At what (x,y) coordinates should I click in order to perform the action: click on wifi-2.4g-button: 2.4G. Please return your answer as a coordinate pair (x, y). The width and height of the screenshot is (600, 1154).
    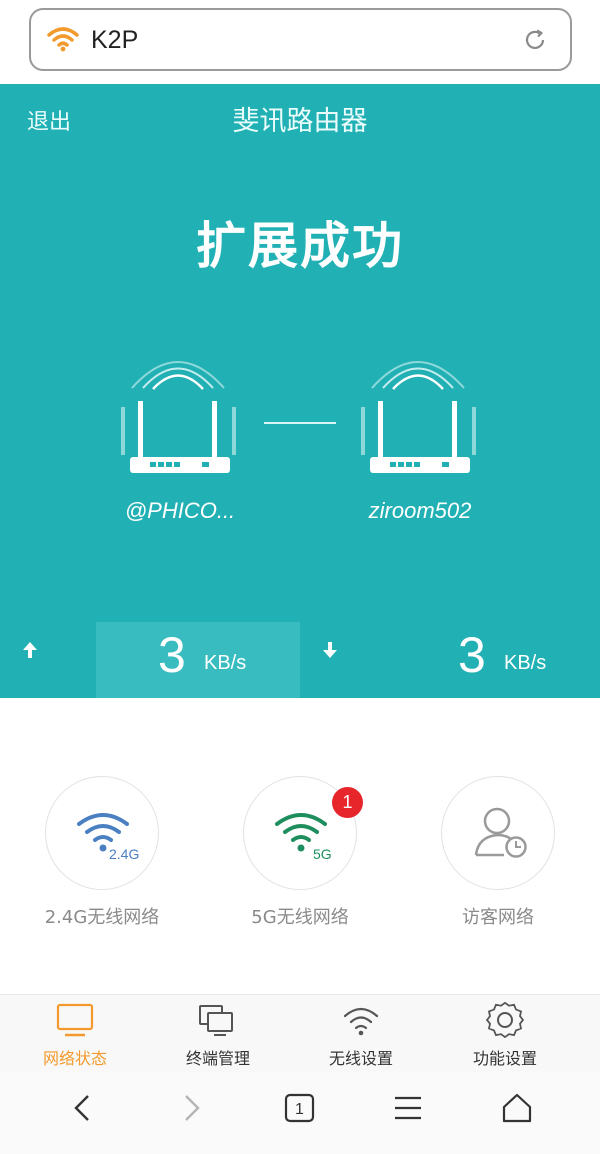
    Looking at the image, I should click on (102, 833).